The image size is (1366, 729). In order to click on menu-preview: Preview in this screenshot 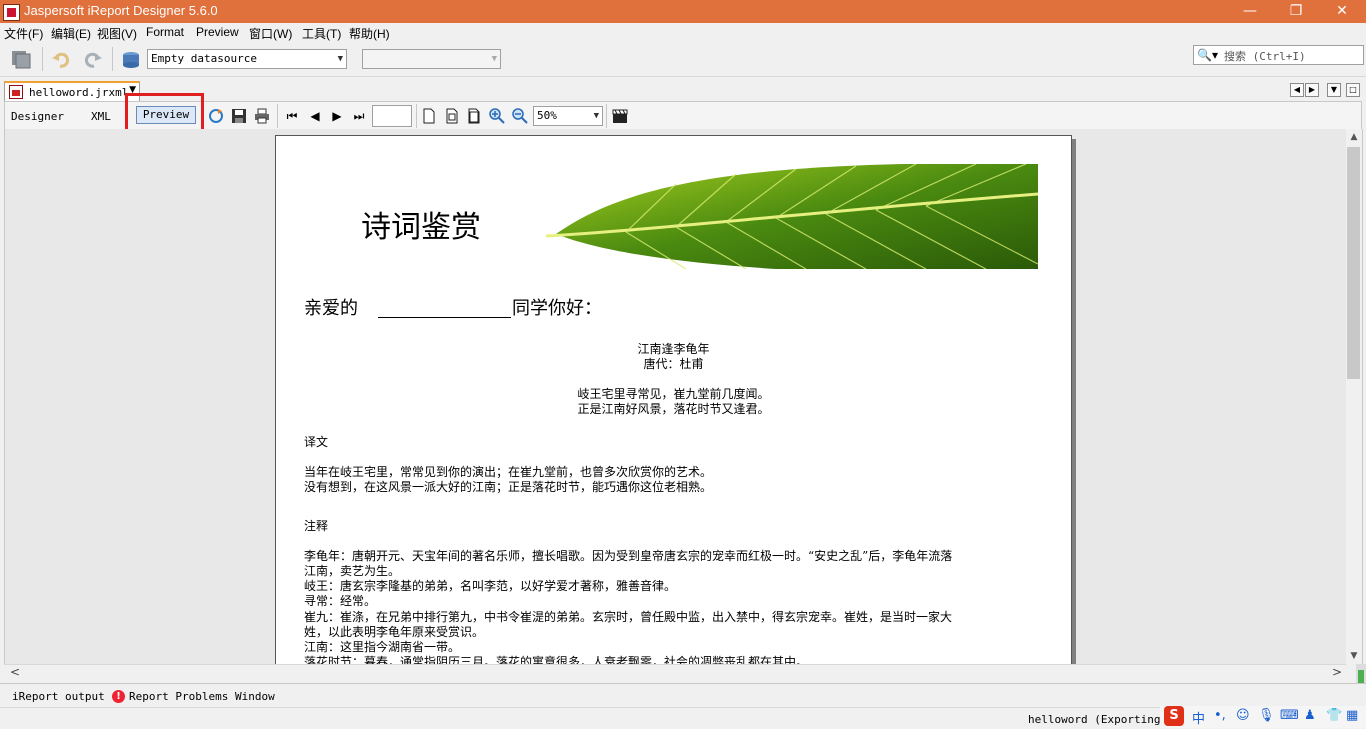, I will do `click(217, 32)`.